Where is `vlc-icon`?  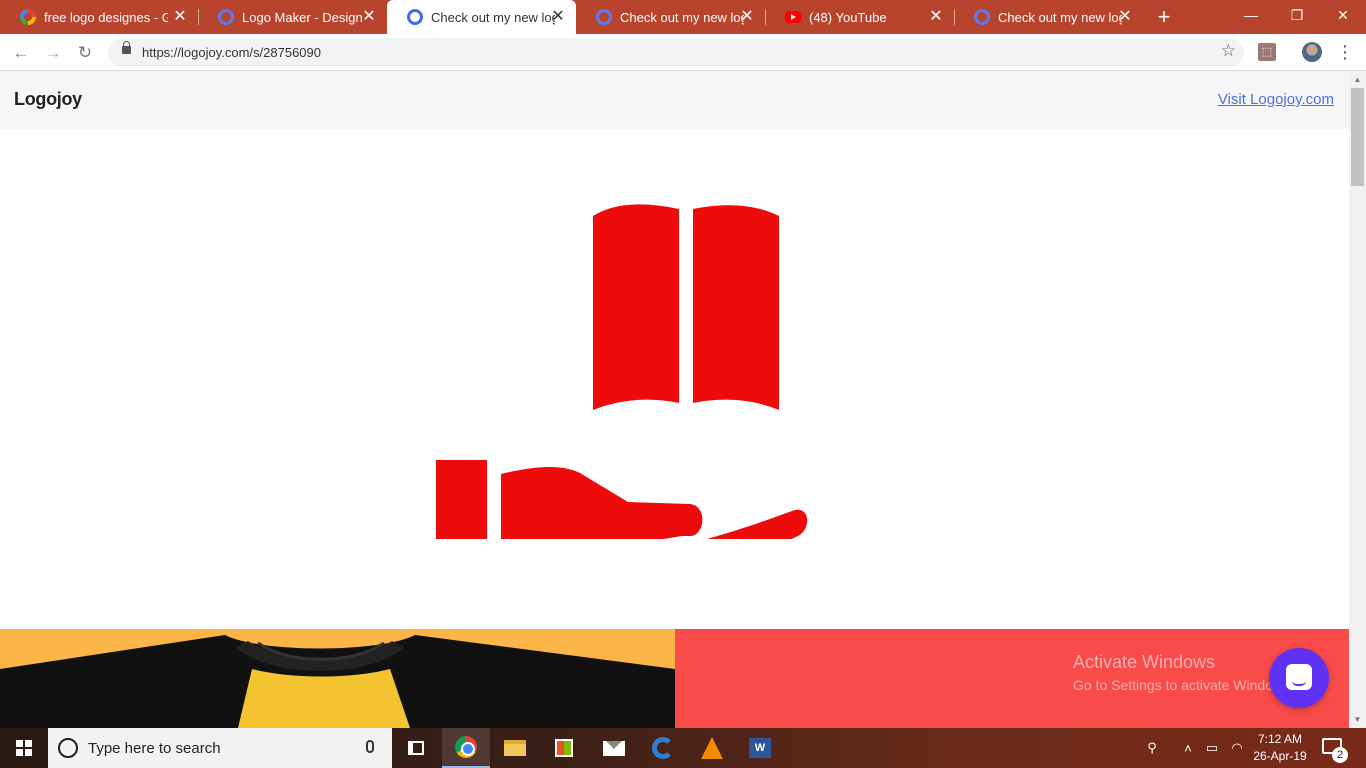
vlc-icon is located at coordinates (712, 748).